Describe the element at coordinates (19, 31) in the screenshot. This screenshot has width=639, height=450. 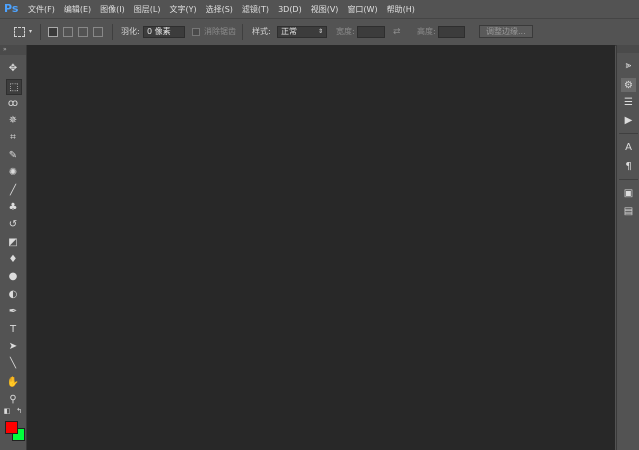
I see `marquee-preset-icon` at that location.